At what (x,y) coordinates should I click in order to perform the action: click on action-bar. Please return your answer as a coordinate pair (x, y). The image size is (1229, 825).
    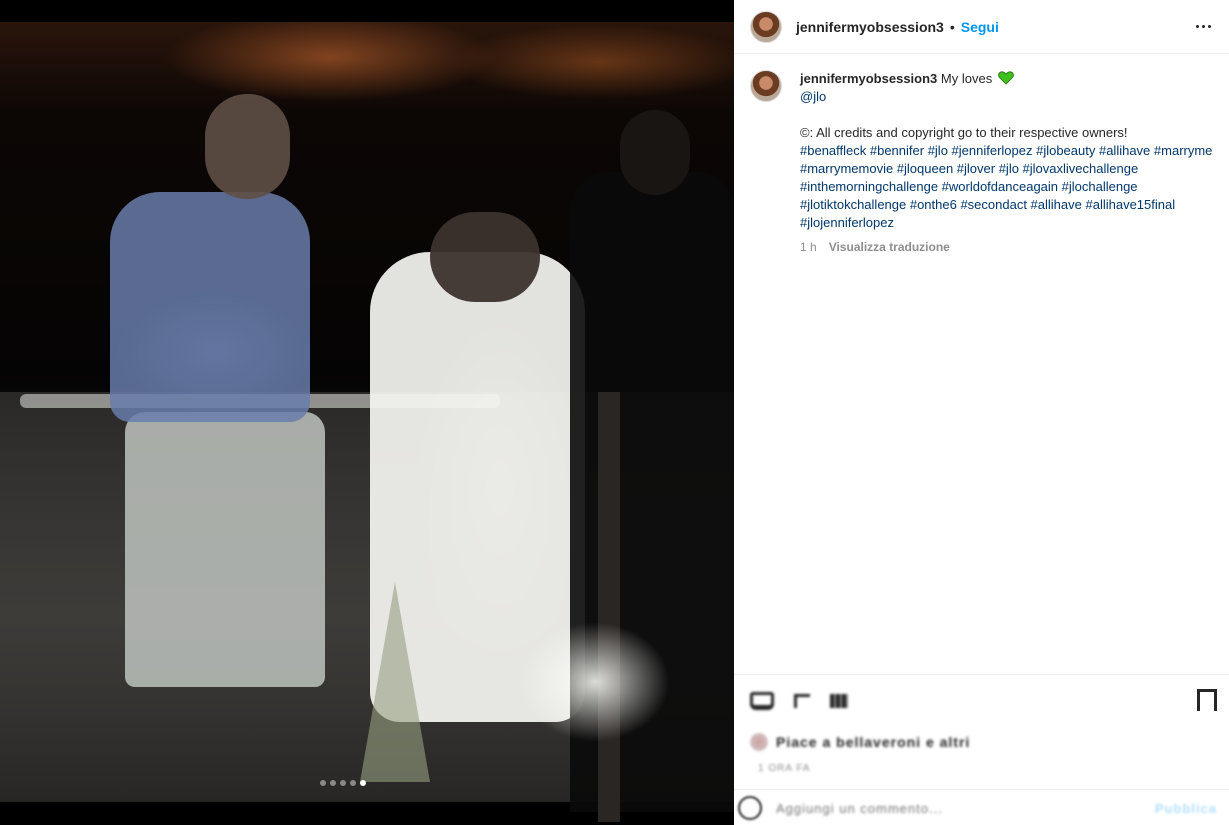
    Looking at the image, I should click on (799, 699).